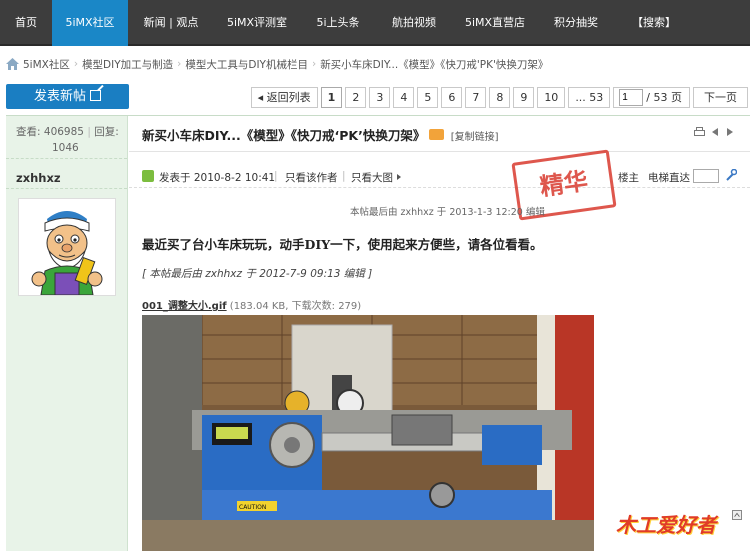  I want to click on page-jump: / 53 页, so click(651, 97).